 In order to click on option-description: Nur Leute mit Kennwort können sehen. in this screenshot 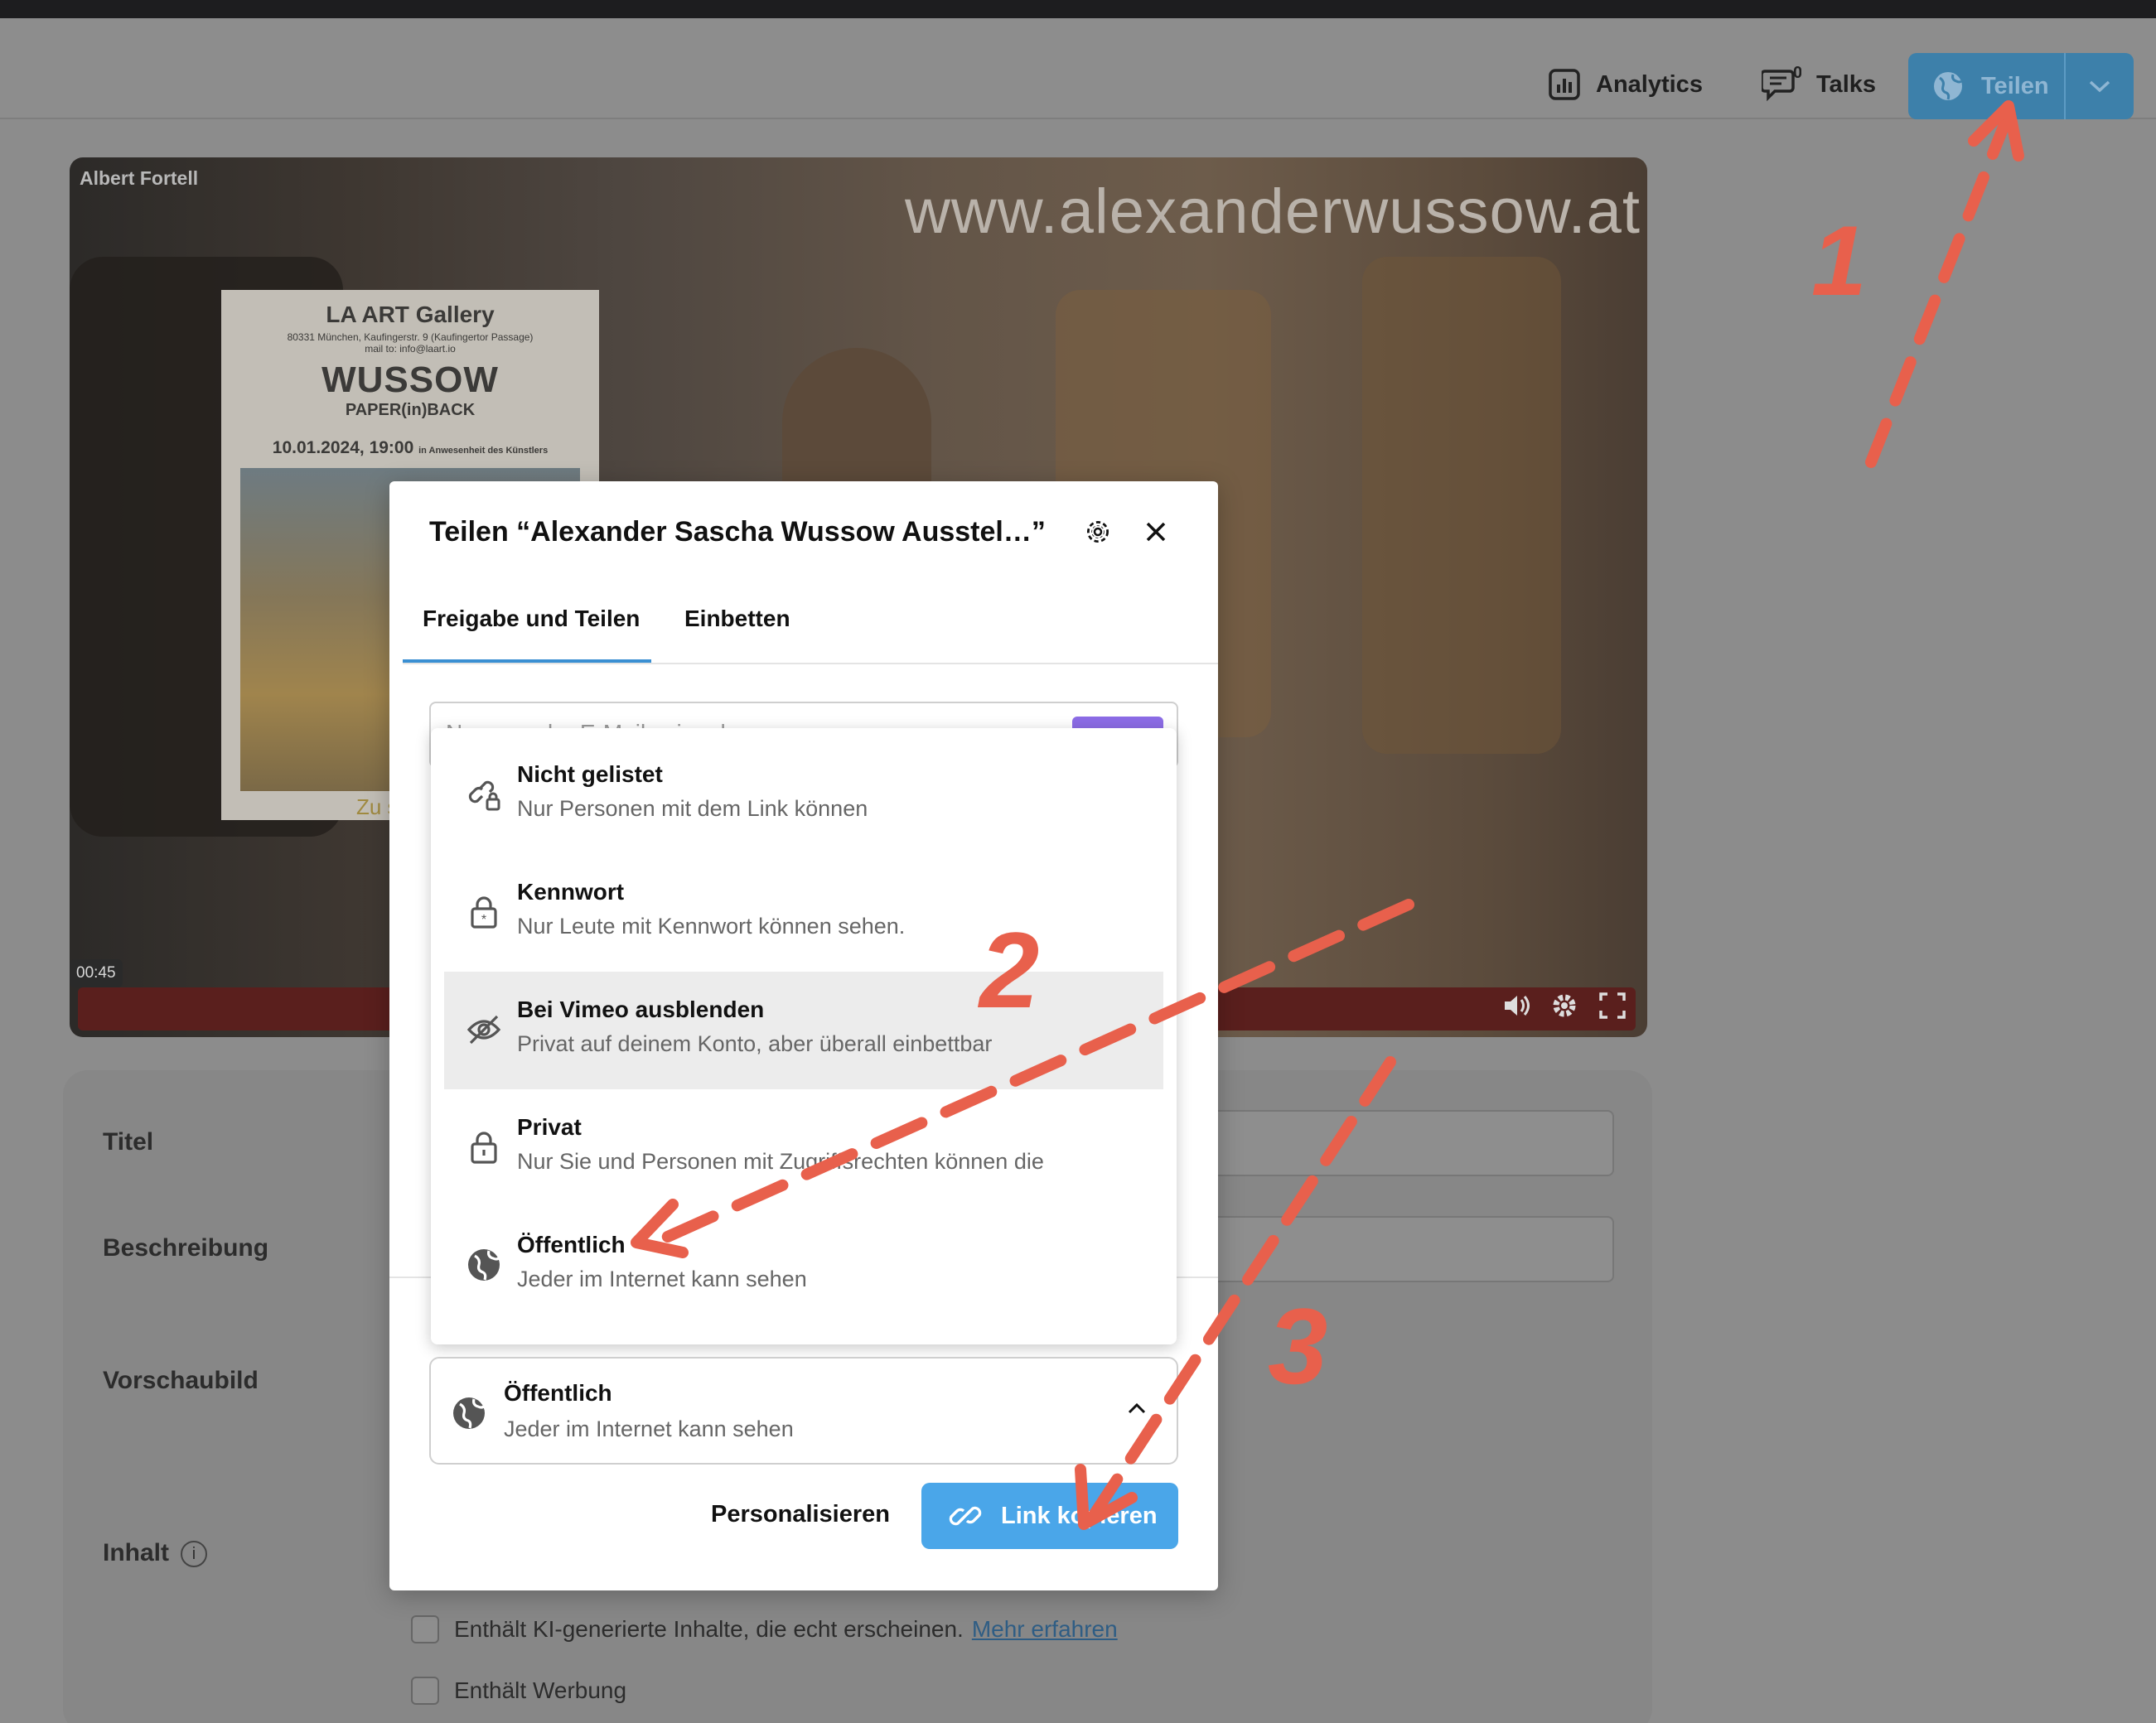, I will do `click(711, 927)`.